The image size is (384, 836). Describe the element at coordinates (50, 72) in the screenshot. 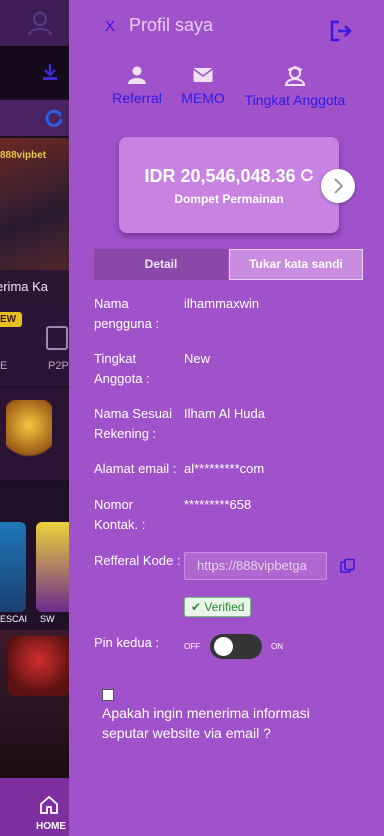

I see `download-icon` at that location.